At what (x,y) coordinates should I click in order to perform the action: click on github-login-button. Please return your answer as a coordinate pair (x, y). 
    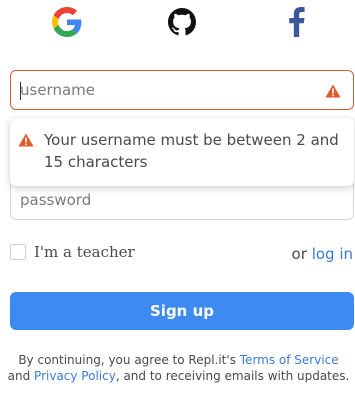
    Looking at the image, I should click on (182, 24).